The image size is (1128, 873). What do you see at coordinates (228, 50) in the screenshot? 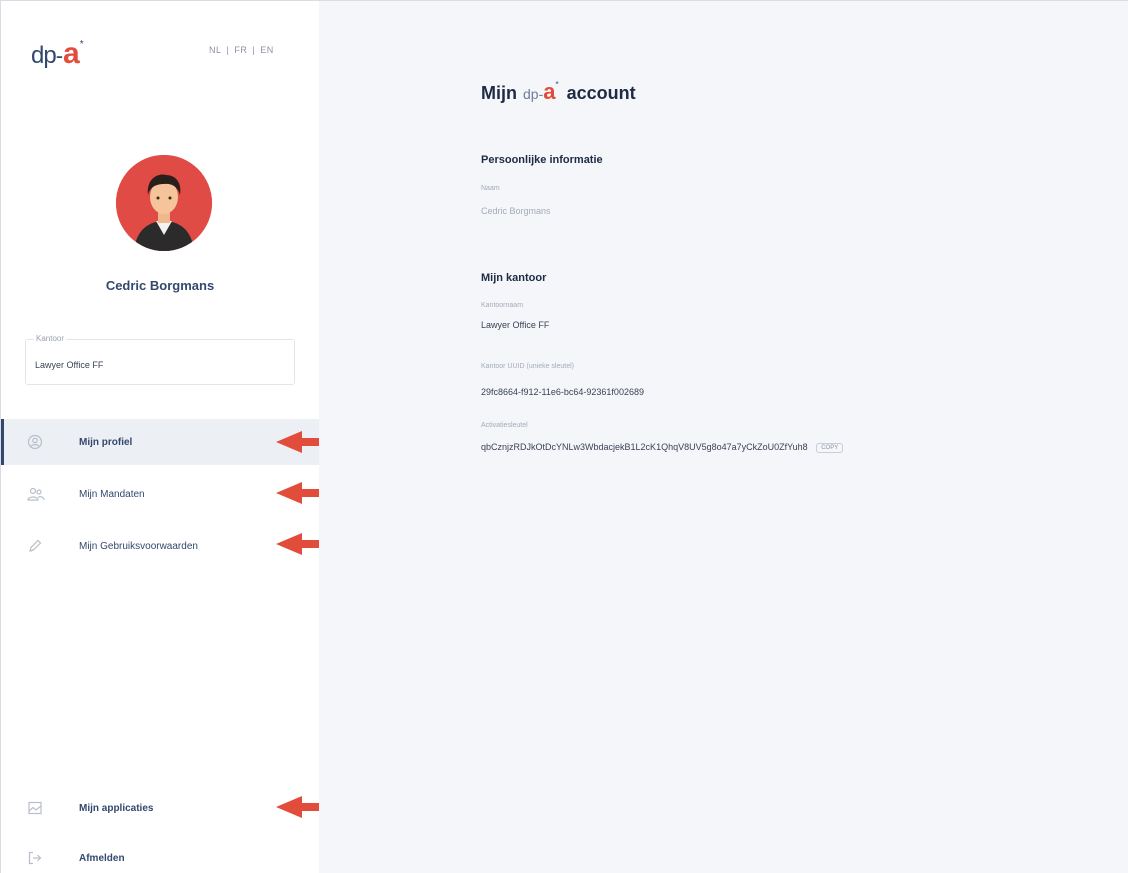
I see `lang-sep-1: |` at bounding box center [228, 50].